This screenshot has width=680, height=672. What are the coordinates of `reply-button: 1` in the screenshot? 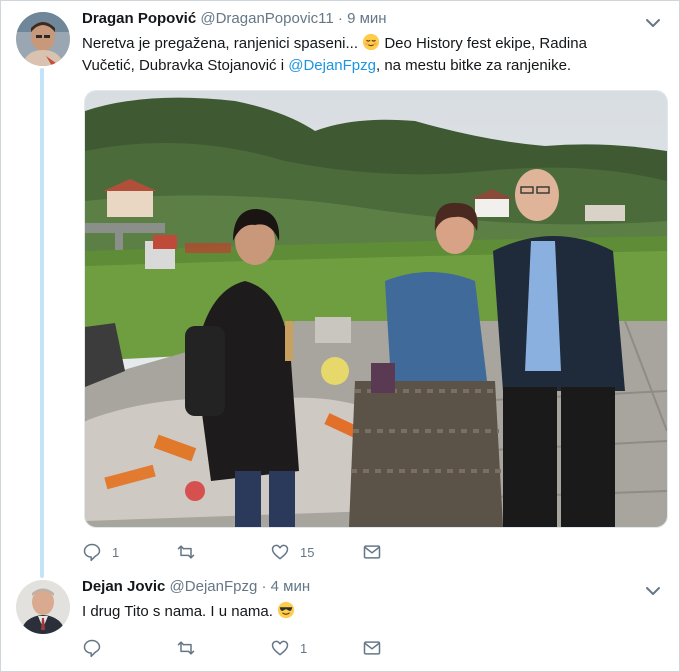 It's located at (100, 552).